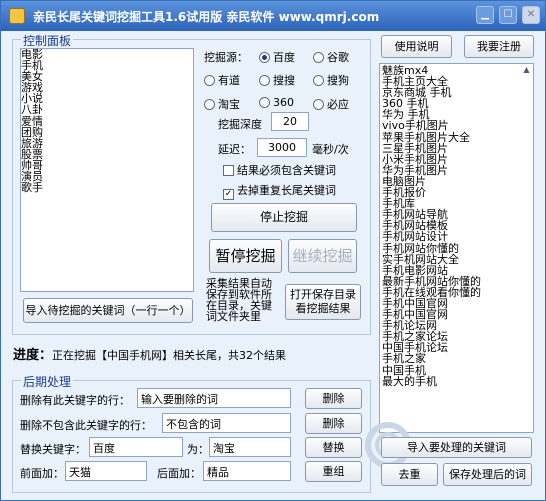  Describe the element at coordinates (333, 398) in the screenshot. I see `delete-contains-button: 删除` at that location.